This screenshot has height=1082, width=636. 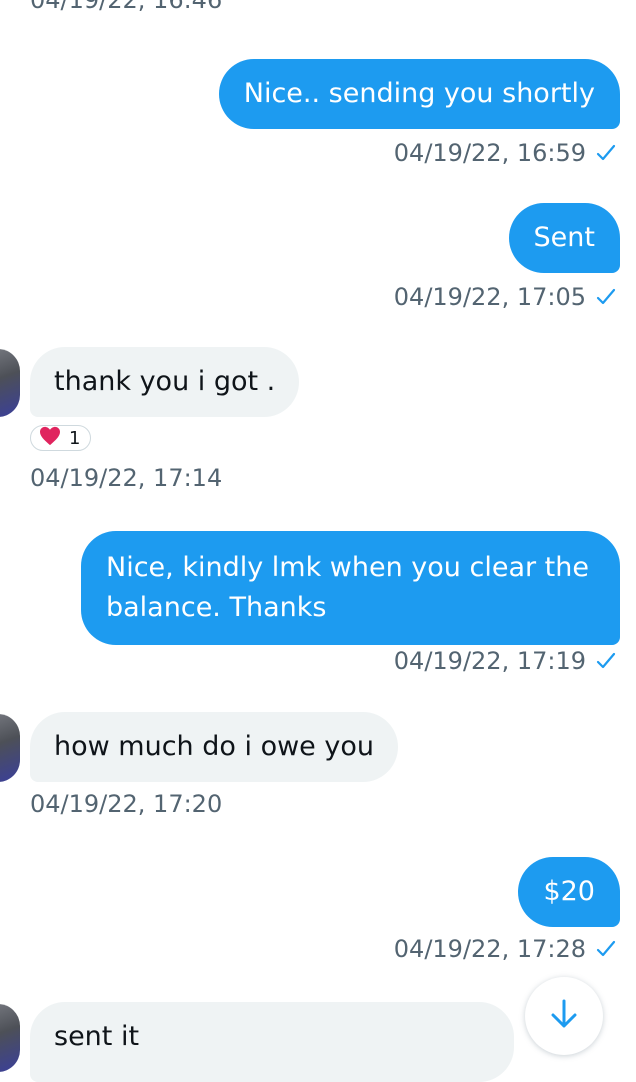 I want to click on message-text: $20, so click(x=569, y=891).